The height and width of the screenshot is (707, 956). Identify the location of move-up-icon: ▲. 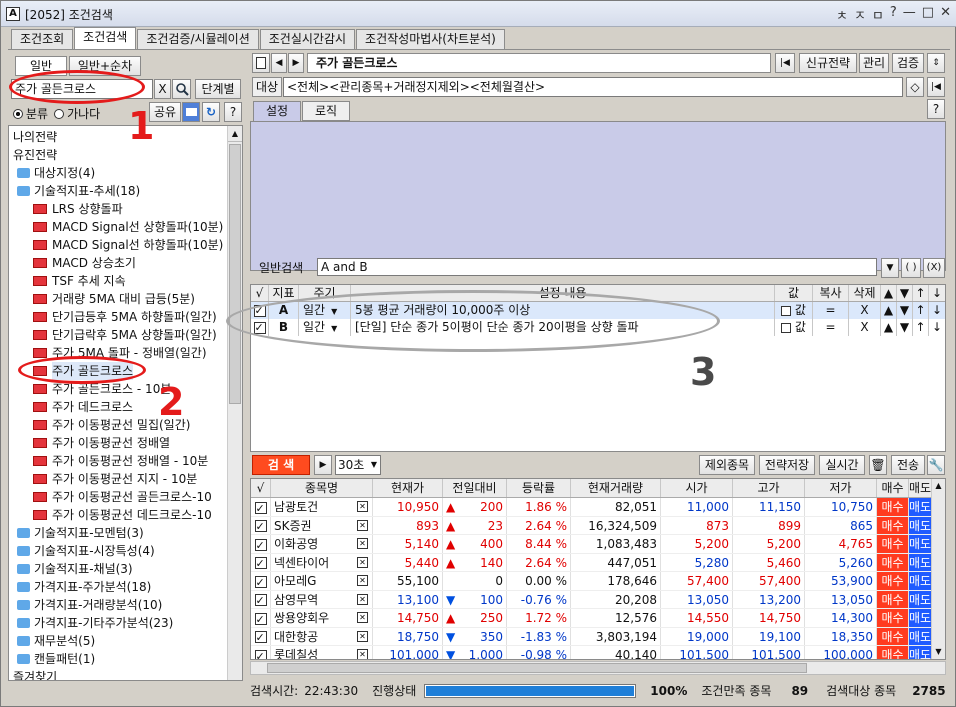
(889, 310).